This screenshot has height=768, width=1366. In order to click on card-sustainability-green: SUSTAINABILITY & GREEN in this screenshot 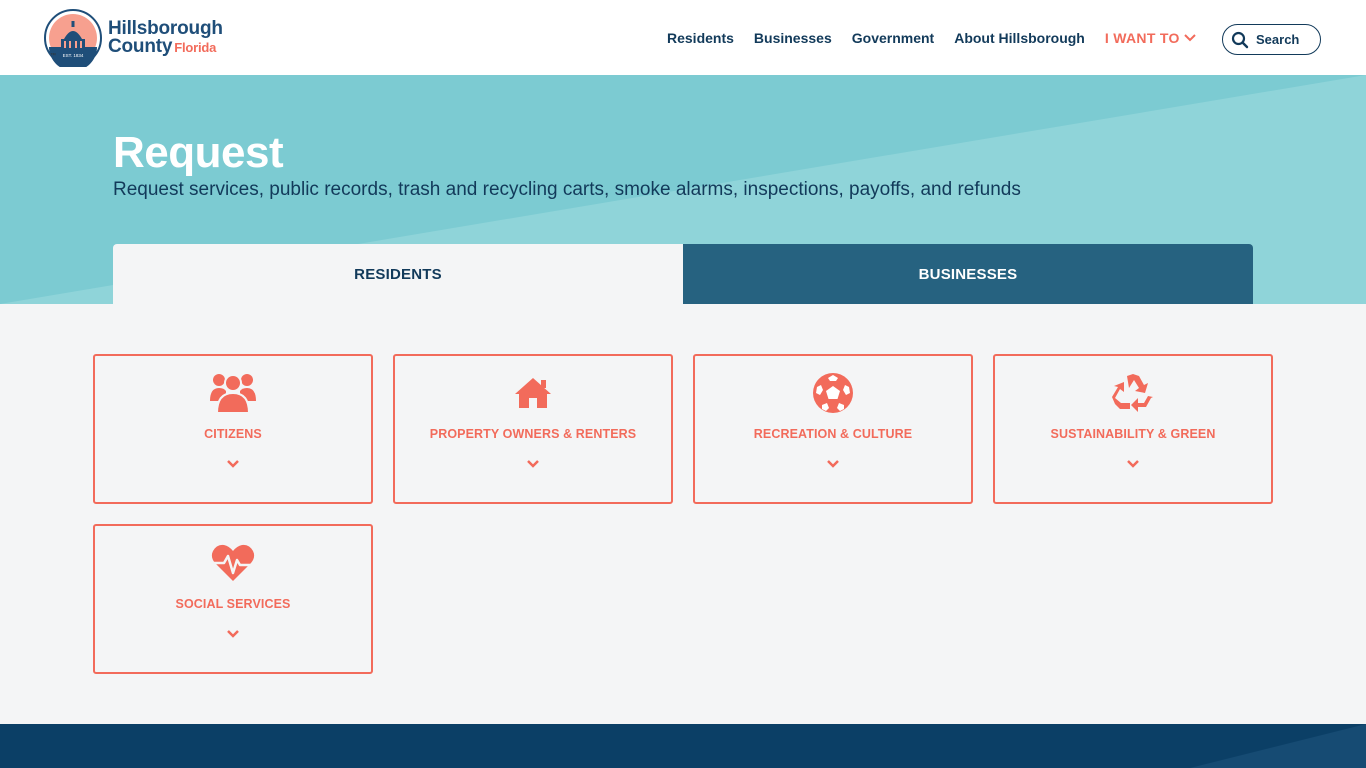, I will do `click(1133, 429)`.